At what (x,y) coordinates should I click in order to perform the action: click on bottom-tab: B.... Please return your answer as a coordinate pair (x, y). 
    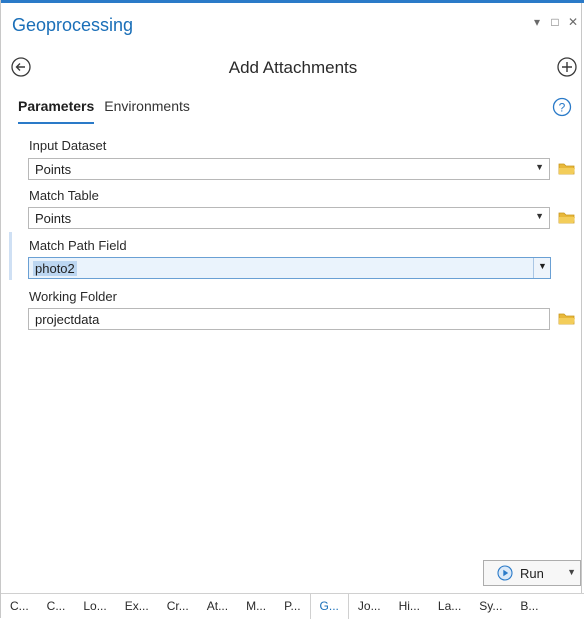
    Looking at the image, I should click on (529, 606).